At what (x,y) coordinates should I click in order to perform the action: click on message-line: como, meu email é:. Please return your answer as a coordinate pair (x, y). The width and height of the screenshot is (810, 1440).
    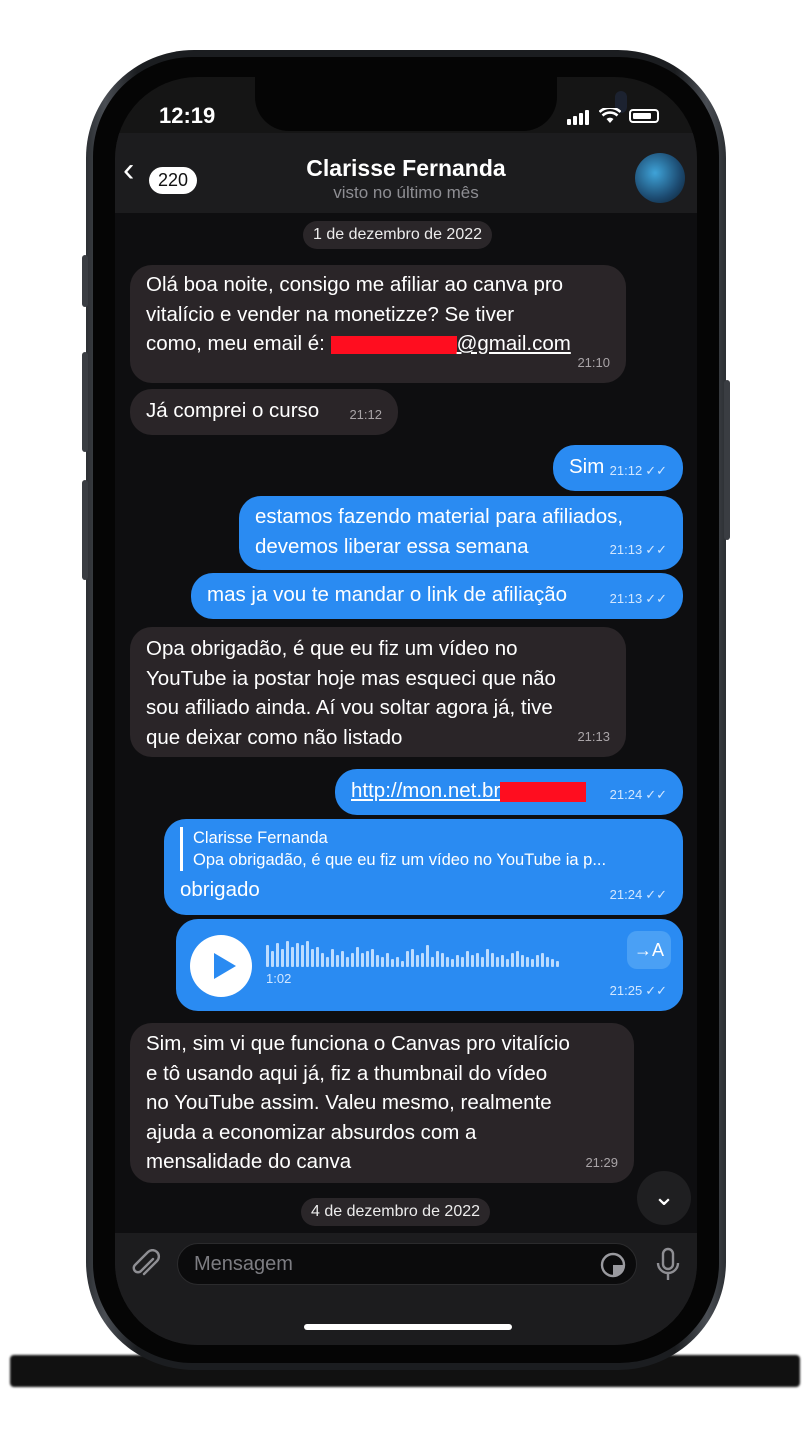
    Looking at the image, I should click on (238, 343).